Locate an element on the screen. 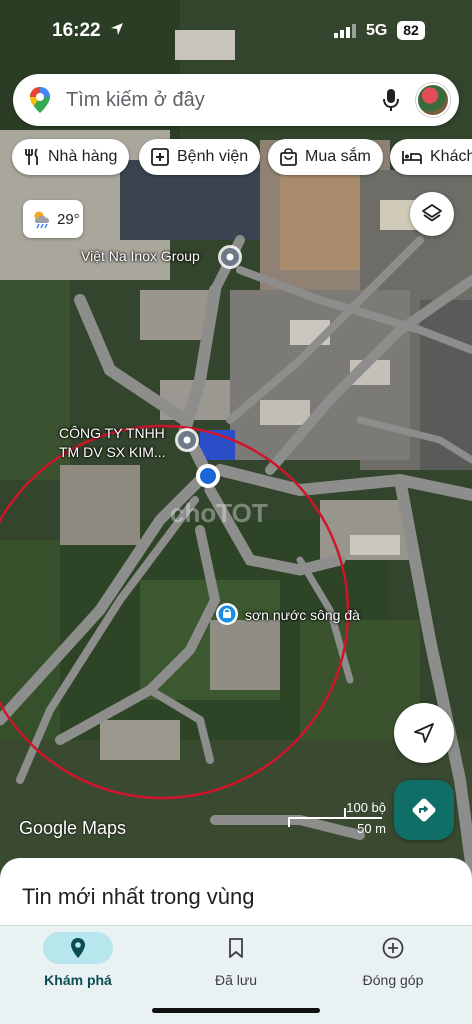 The image size is (472, 1024). weather-chip: 29° is located at coordinates (53, 219).